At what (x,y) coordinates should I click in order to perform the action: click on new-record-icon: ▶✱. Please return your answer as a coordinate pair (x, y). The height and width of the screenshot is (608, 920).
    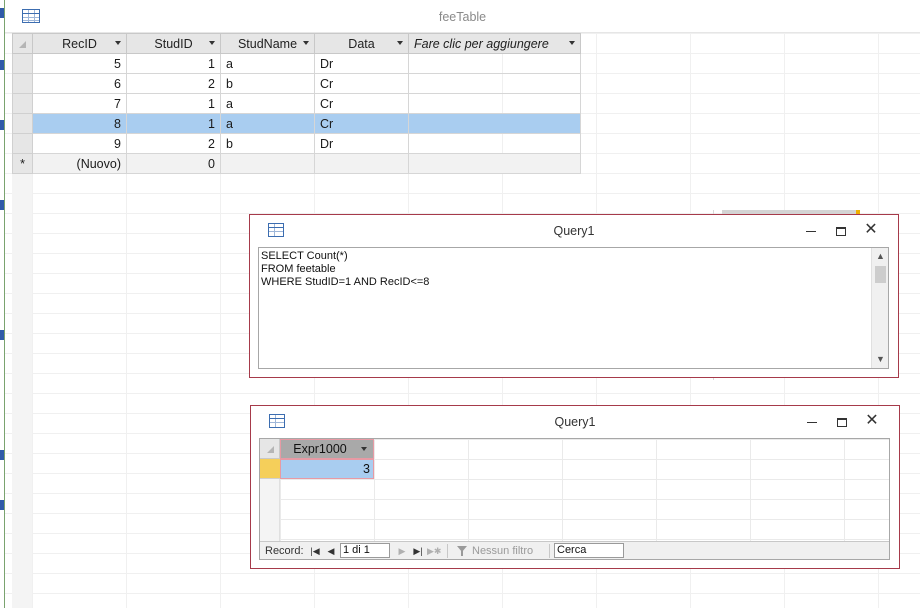
    Looking at the image, I should click on (434, 551).